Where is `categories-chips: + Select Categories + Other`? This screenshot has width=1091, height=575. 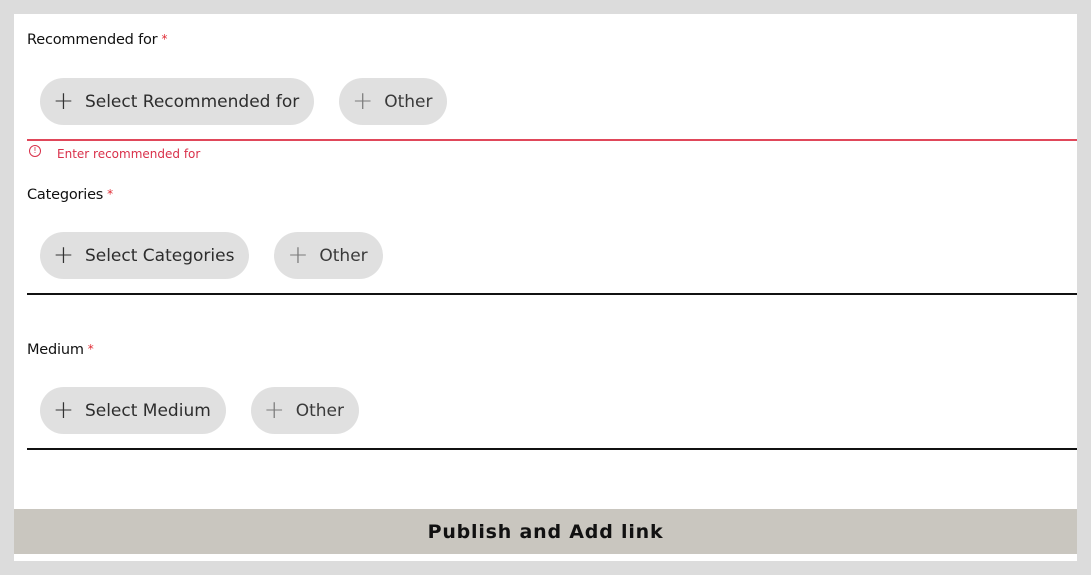
categories-chips: + Select Categories + Other is located at coordinates (211, 255).